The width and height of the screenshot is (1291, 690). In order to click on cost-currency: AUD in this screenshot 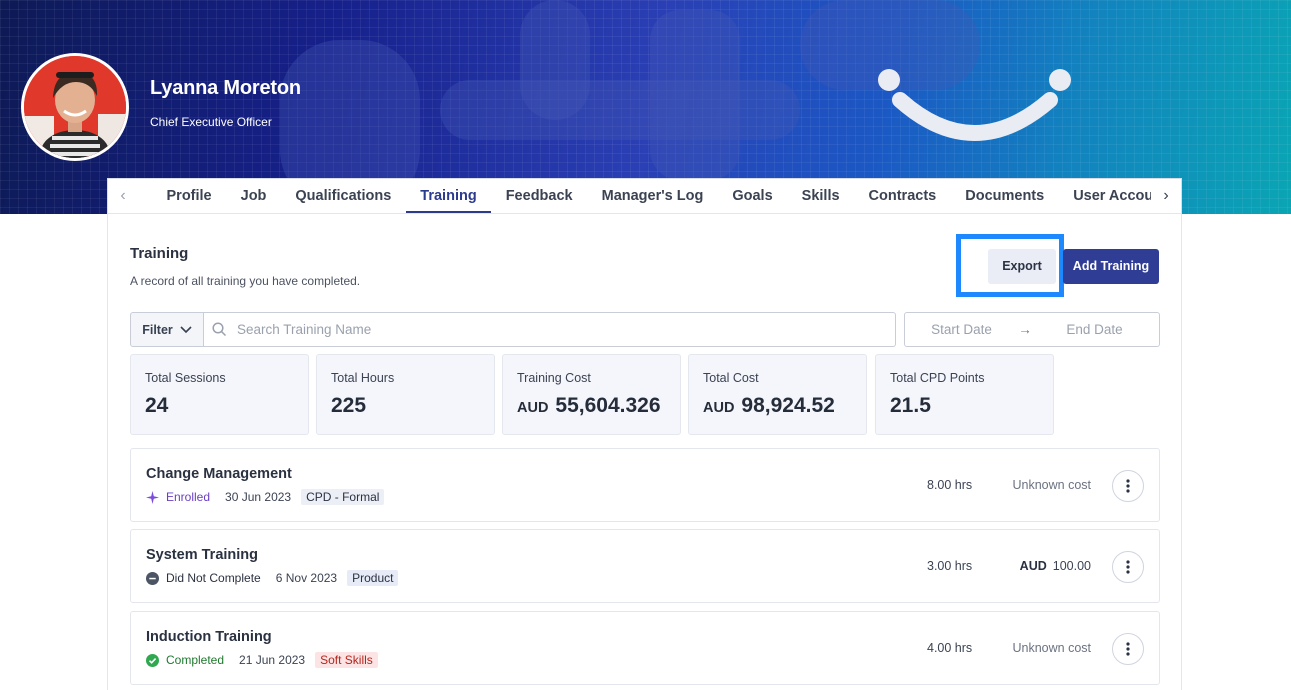, I will do `click(1033, 566)`.